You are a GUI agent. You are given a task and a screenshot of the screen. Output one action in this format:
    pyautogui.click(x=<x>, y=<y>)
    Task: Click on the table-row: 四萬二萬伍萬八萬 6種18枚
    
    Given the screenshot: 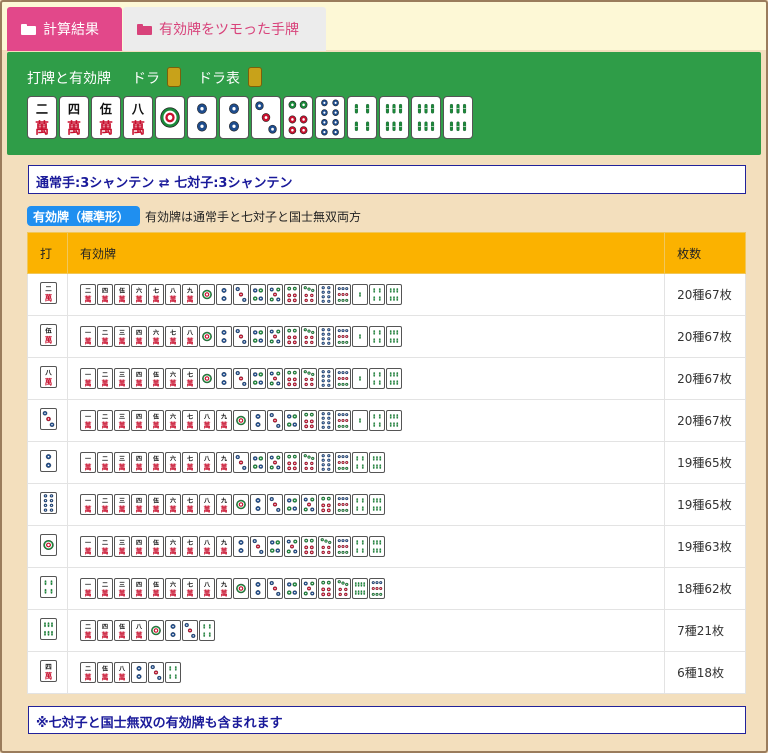 What is the action you would take?
    pyautogui.click(x=386, y=672)
    